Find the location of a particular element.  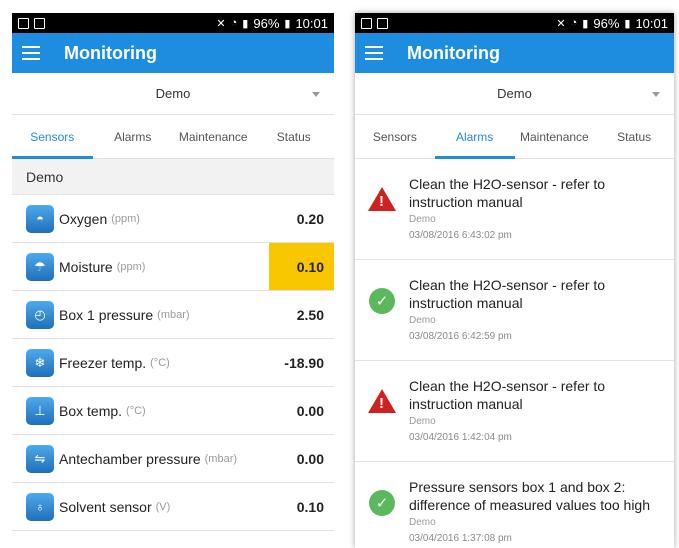

alarm-date: 03/04/2016 1:37:08 pm is located at coordinates (460, 538).